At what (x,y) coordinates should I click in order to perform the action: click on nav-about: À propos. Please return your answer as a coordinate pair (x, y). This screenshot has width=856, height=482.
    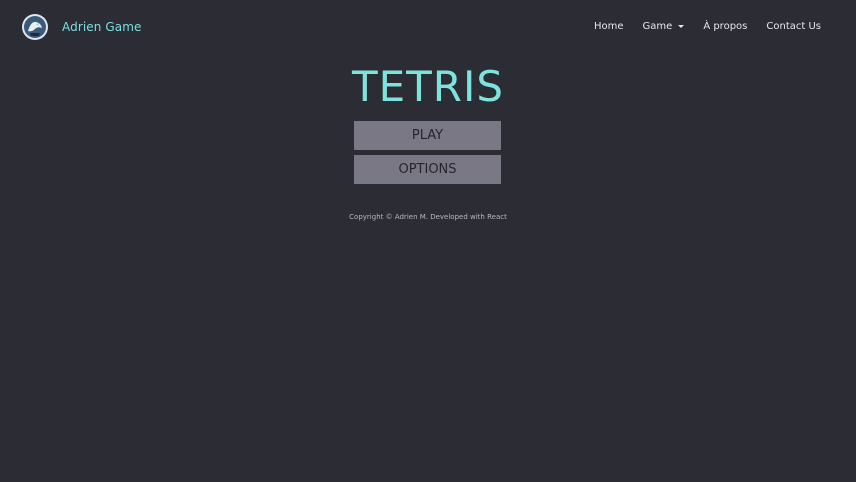
    Looking at the image, I should click on (725, 26).